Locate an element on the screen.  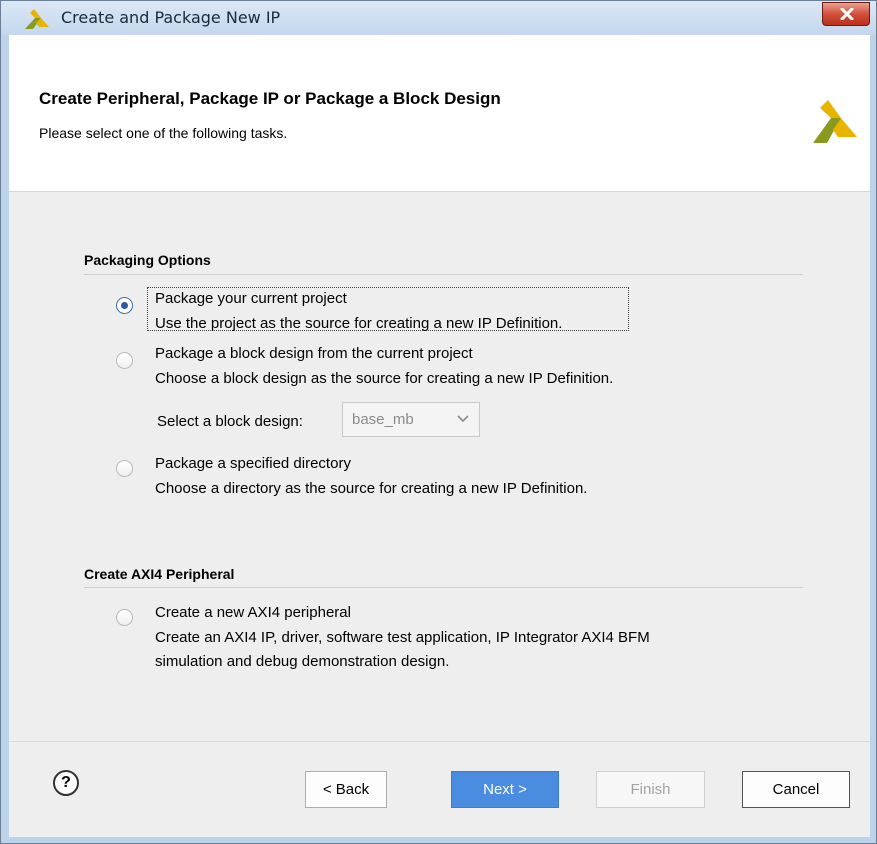
block-design-select: base_mb is located at coordinates (411, 419).